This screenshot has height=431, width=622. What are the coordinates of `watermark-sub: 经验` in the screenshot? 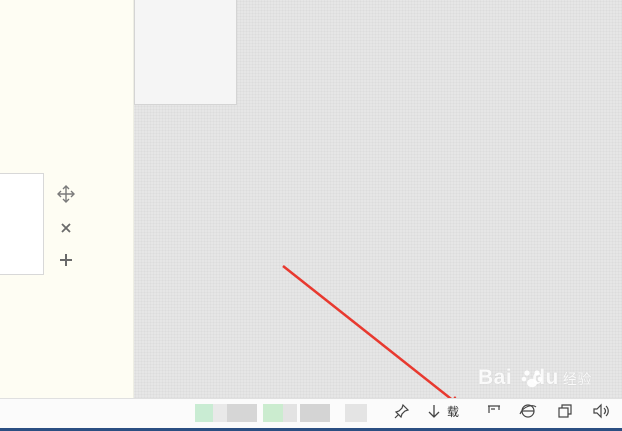 It's located at (577, 379).